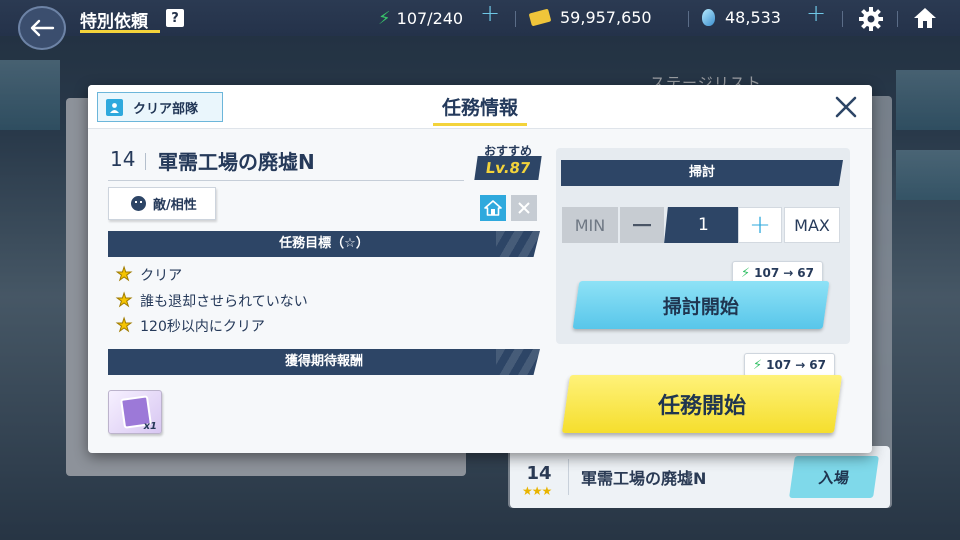  What do you see at coordinates (211, 300) in the screenshot?
I see `objective-item: ★ 誰も退却させられていない` at bounding box center [211, 300].